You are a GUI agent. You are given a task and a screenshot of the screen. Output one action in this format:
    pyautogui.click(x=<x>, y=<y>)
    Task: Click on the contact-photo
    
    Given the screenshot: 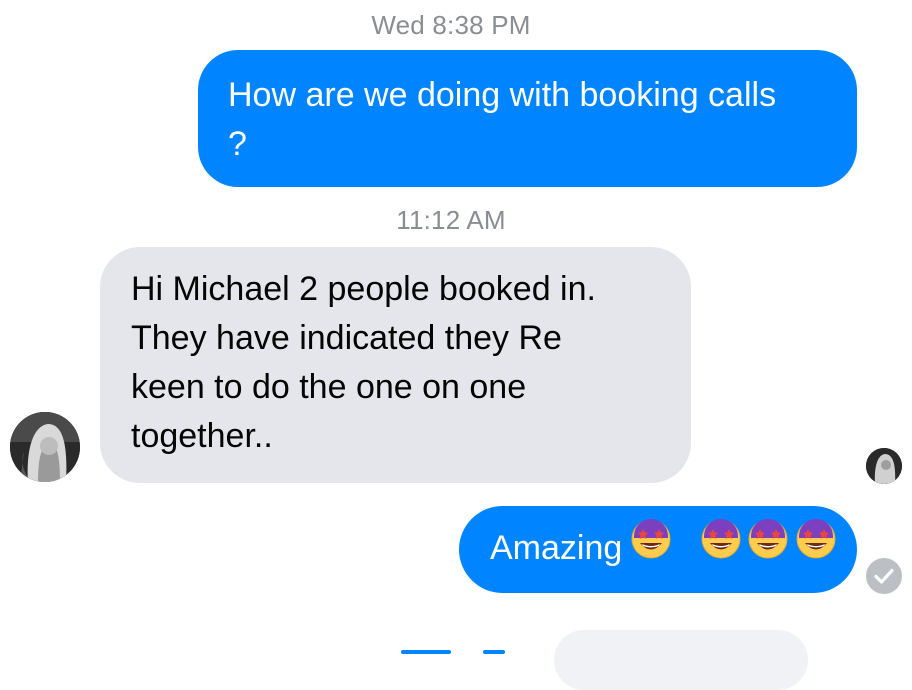 What is the action you would take?
    pyautogui.click(x=45, y=447)
    